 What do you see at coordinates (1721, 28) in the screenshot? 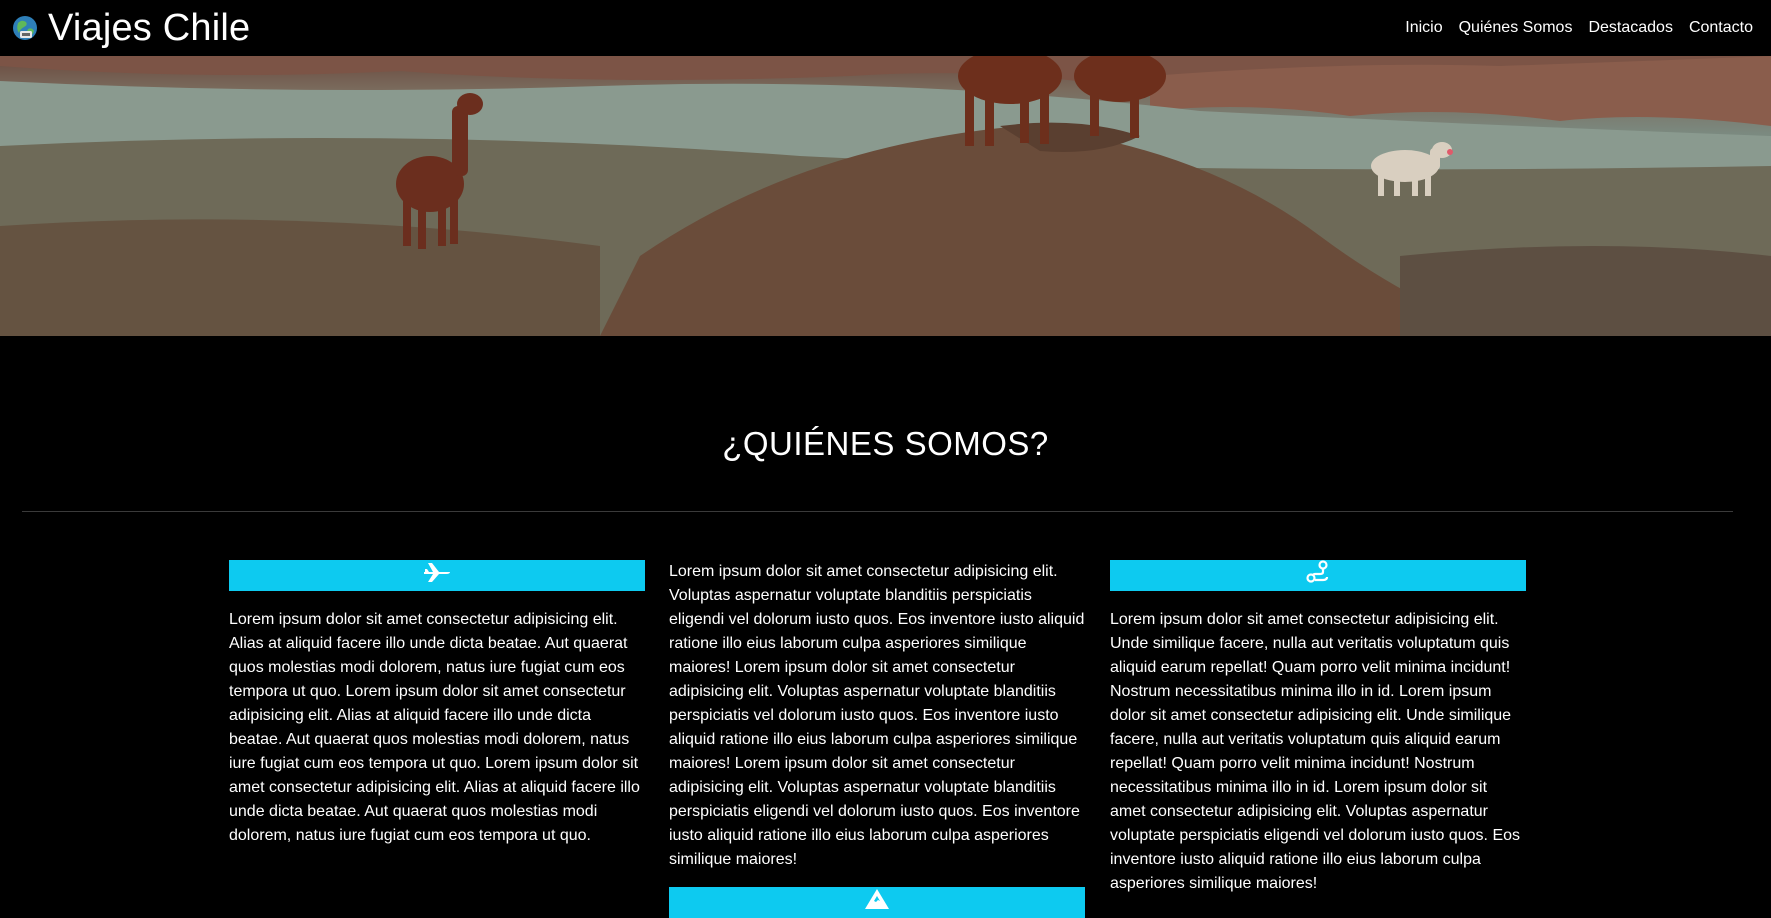
I see `nav-link-contacto: Contacto` at bounding box center [1721, 28].